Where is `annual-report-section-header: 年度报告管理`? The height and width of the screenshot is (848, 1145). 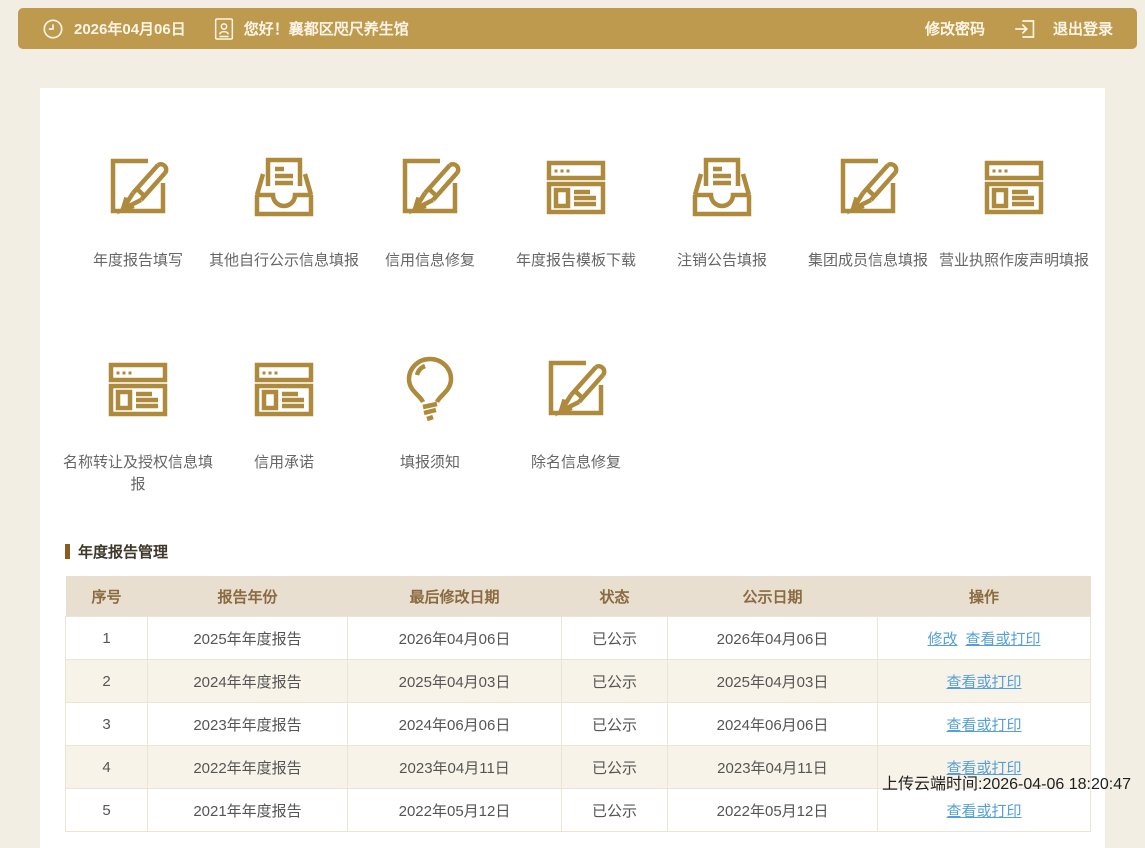
annual-report-section-header: 年度报告管理 is located at coordinates (577, 551).